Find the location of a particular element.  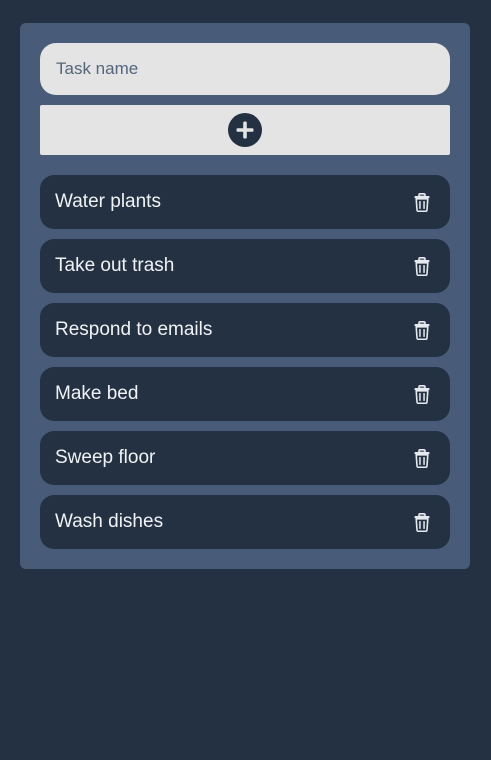

task-item: Sweep floor is located at coordinates (245, 458).